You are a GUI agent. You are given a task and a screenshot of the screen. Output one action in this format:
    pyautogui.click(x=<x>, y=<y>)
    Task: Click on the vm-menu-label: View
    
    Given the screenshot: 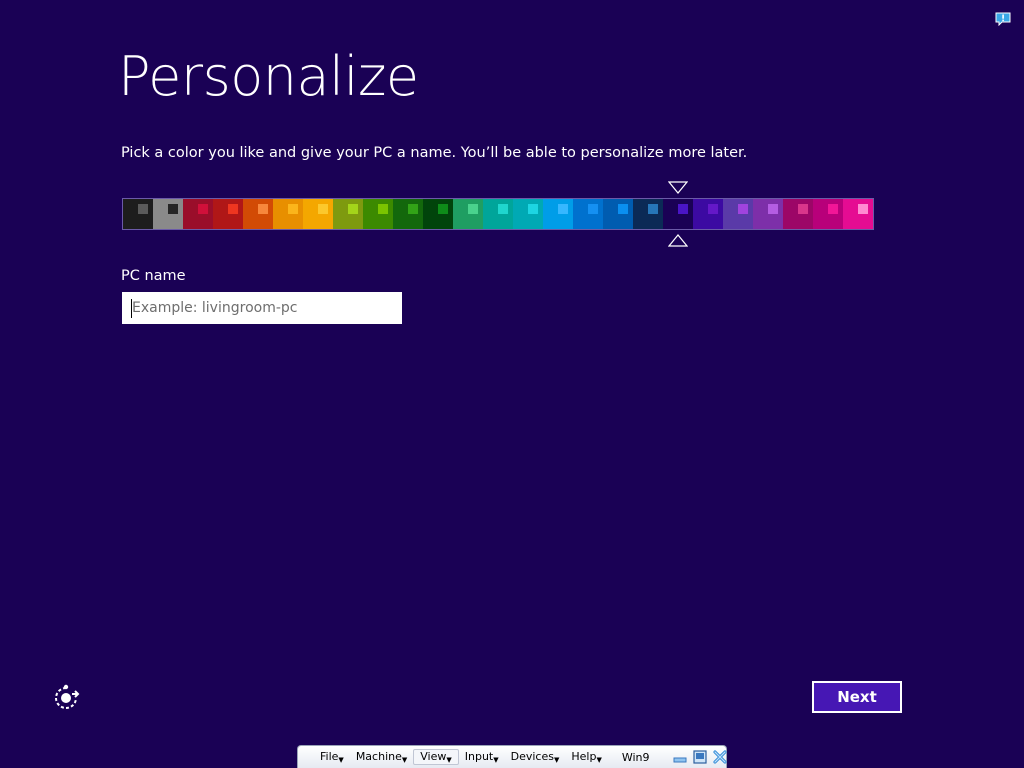 What is the action you would take?
    pyautogui.click(x=433, y=756)
    